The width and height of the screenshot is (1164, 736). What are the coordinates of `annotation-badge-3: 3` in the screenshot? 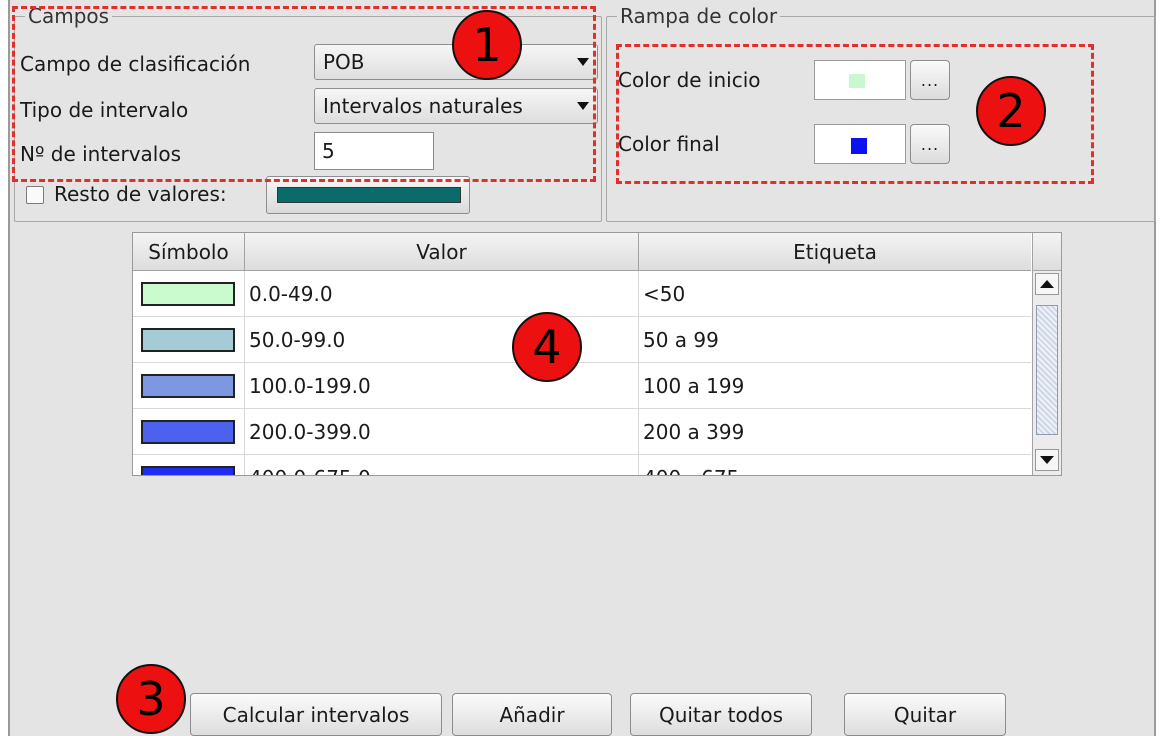 It's located at (151, 699).